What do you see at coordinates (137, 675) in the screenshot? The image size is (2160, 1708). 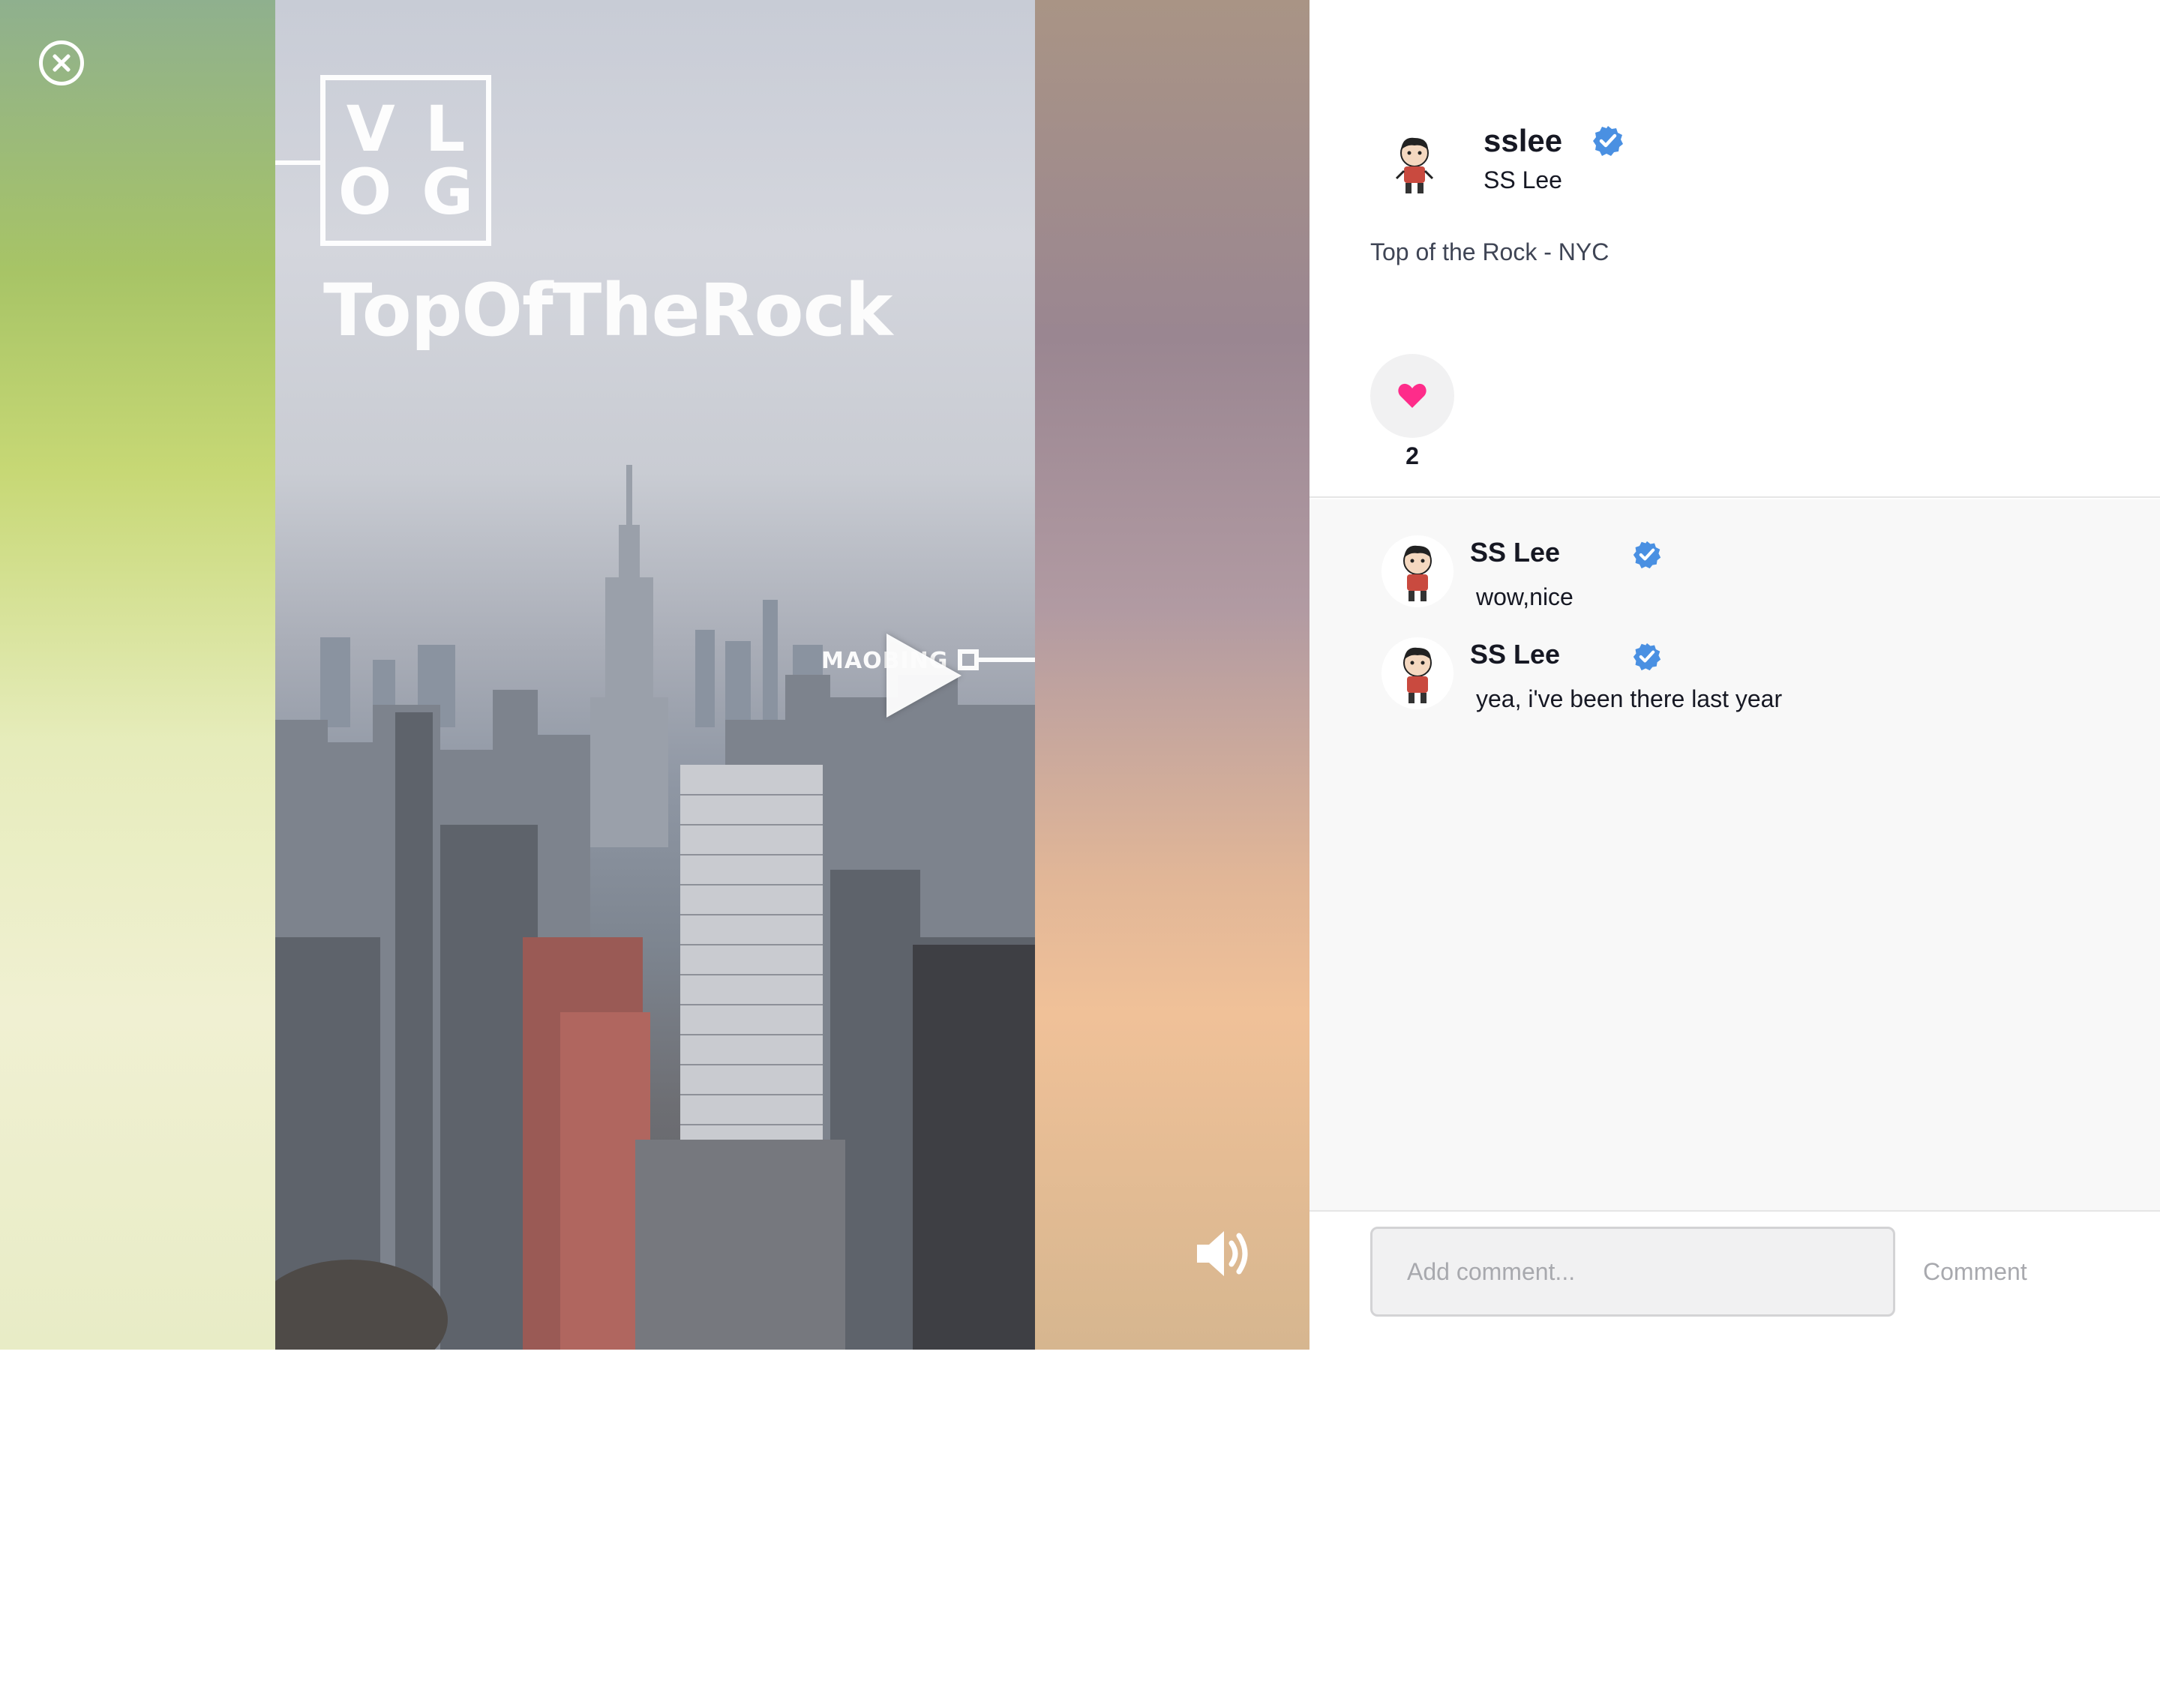 I see `blurred-background-left` at bounding box center [137, 675].